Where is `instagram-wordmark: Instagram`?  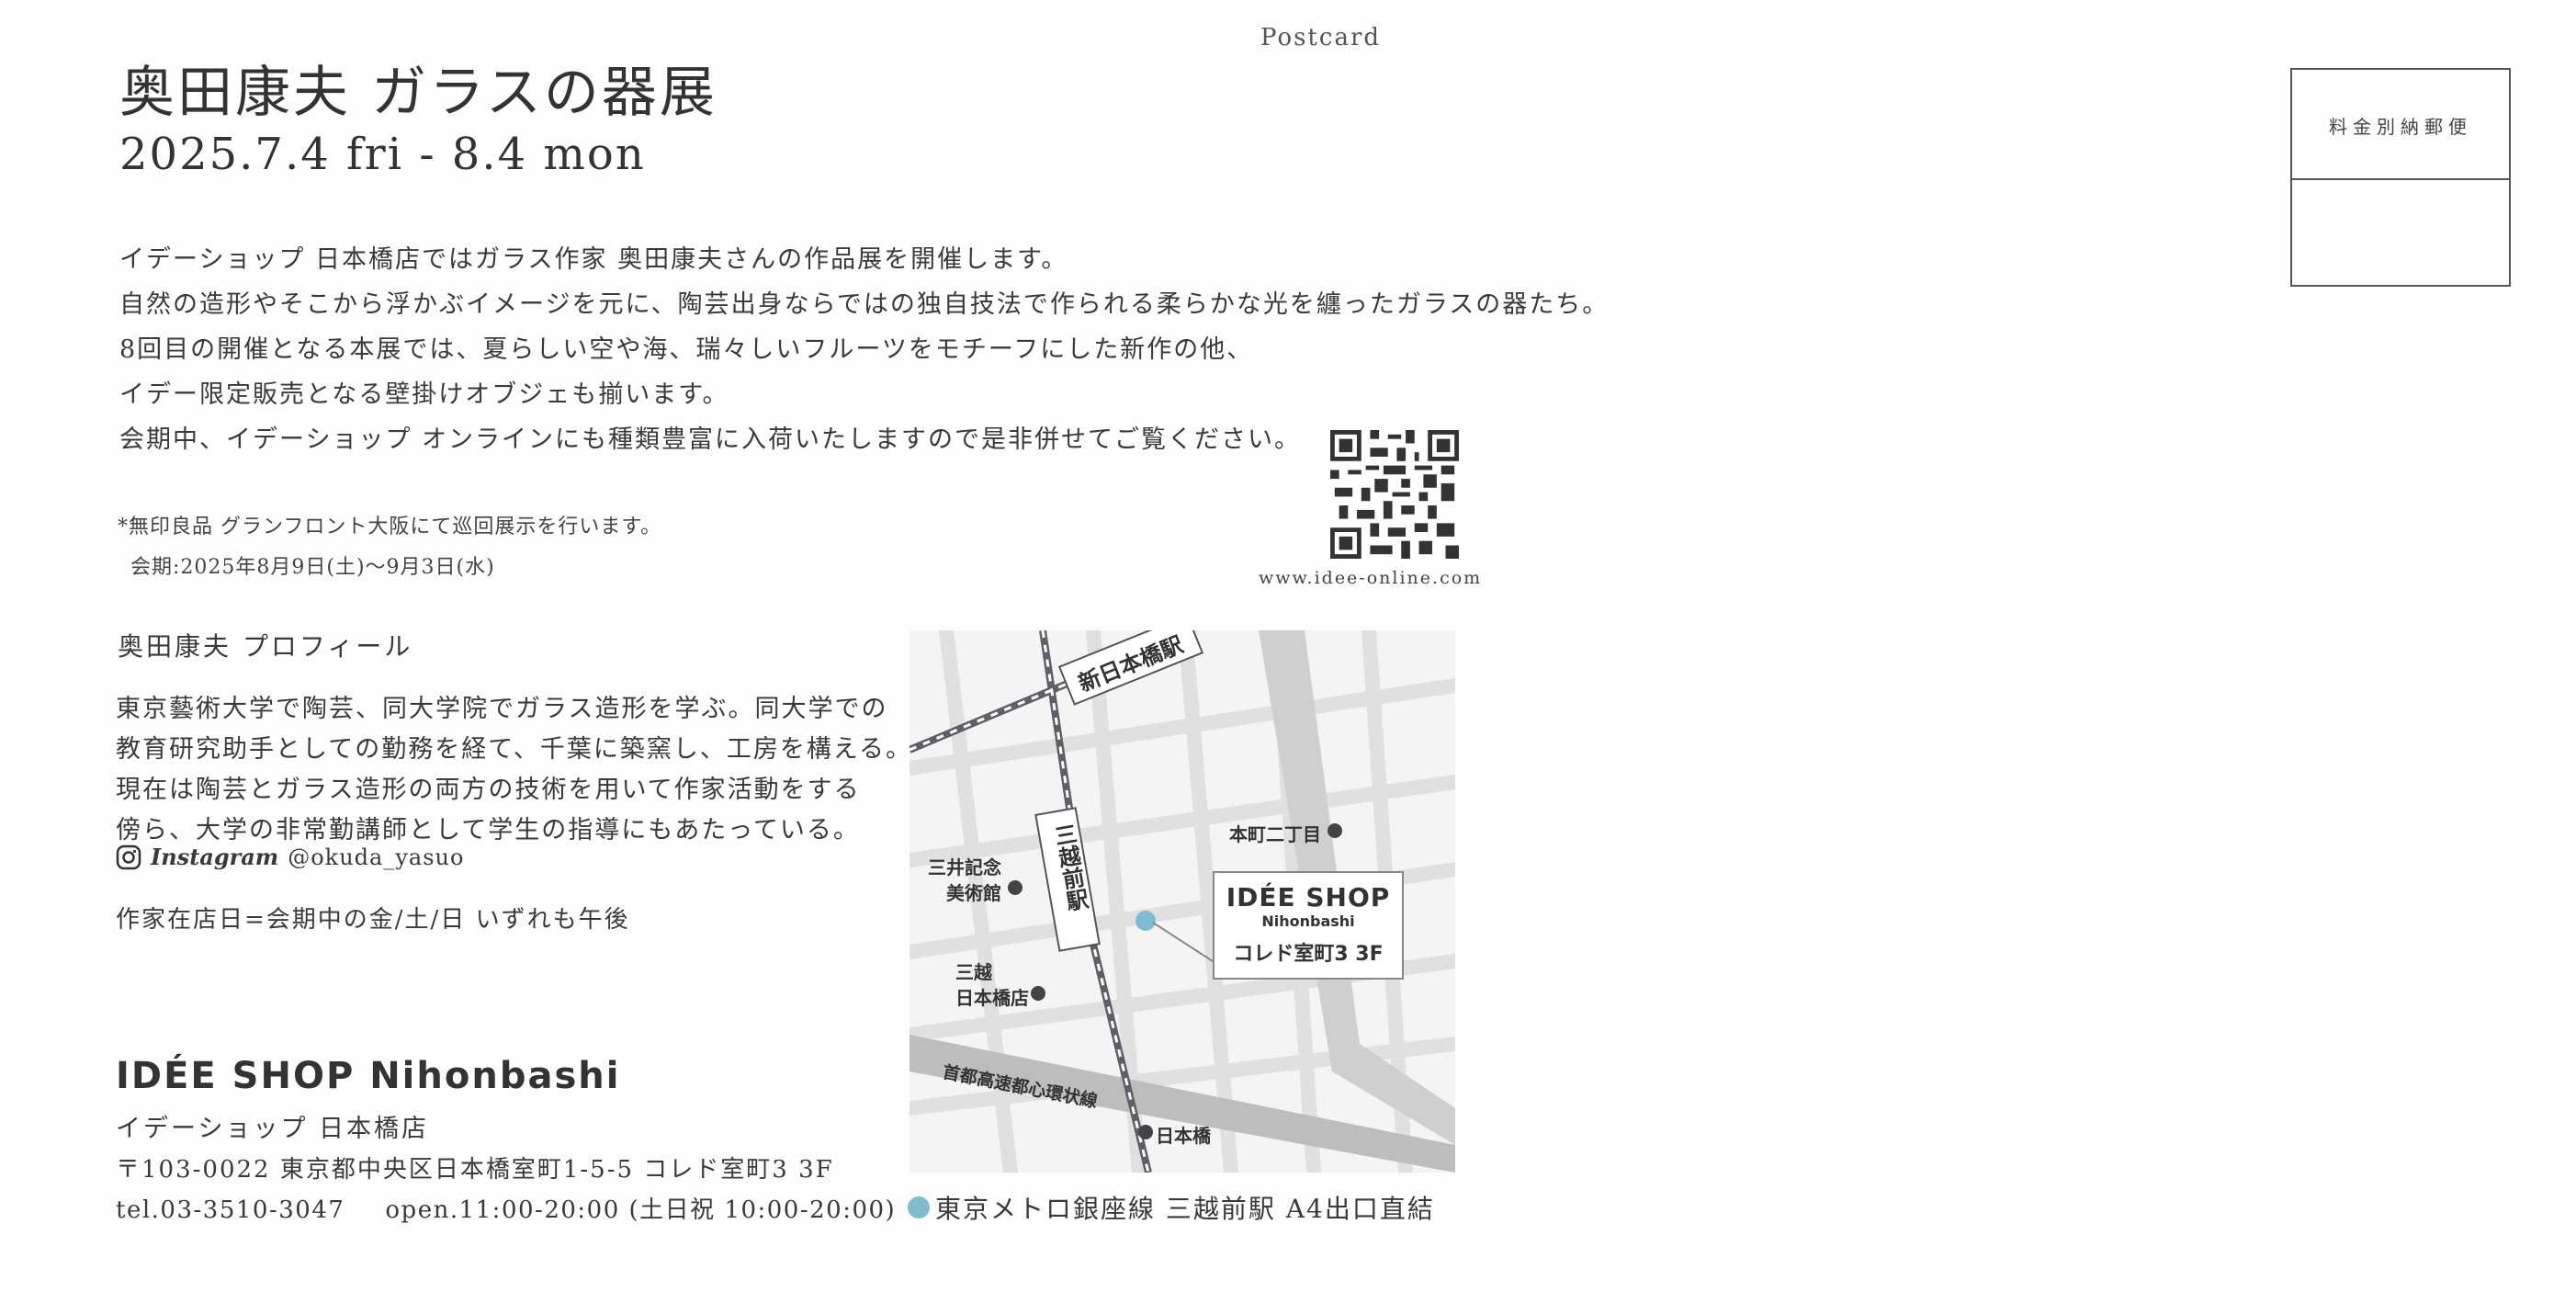
instagram-wordmark: Instagram is located at coordinates (215, 857).